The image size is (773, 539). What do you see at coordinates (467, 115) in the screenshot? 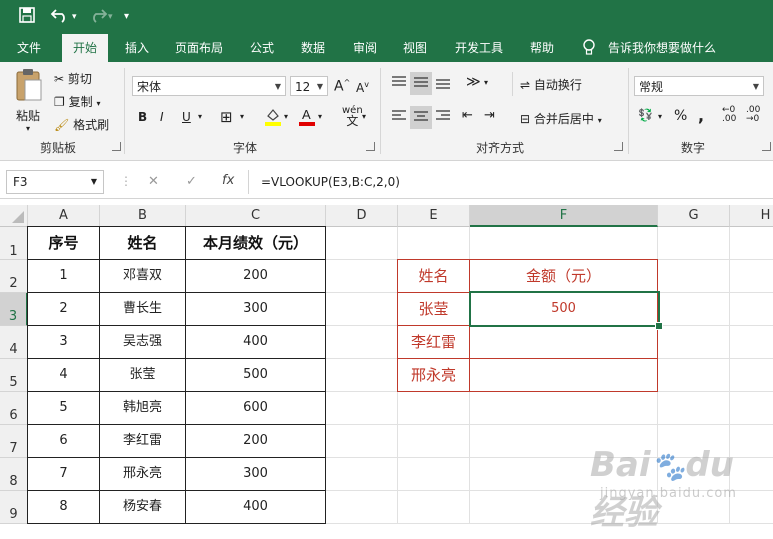
I see `decrease-indent-icon: ⇤` at bounding box center [467, 115].